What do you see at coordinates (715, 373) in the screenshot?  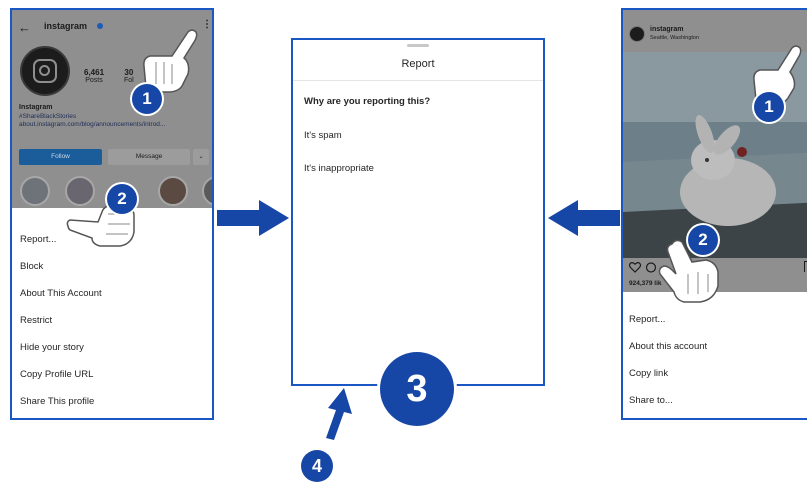 I see `menu-item-copy-link: Copy link` at bounding box center [715, 373].